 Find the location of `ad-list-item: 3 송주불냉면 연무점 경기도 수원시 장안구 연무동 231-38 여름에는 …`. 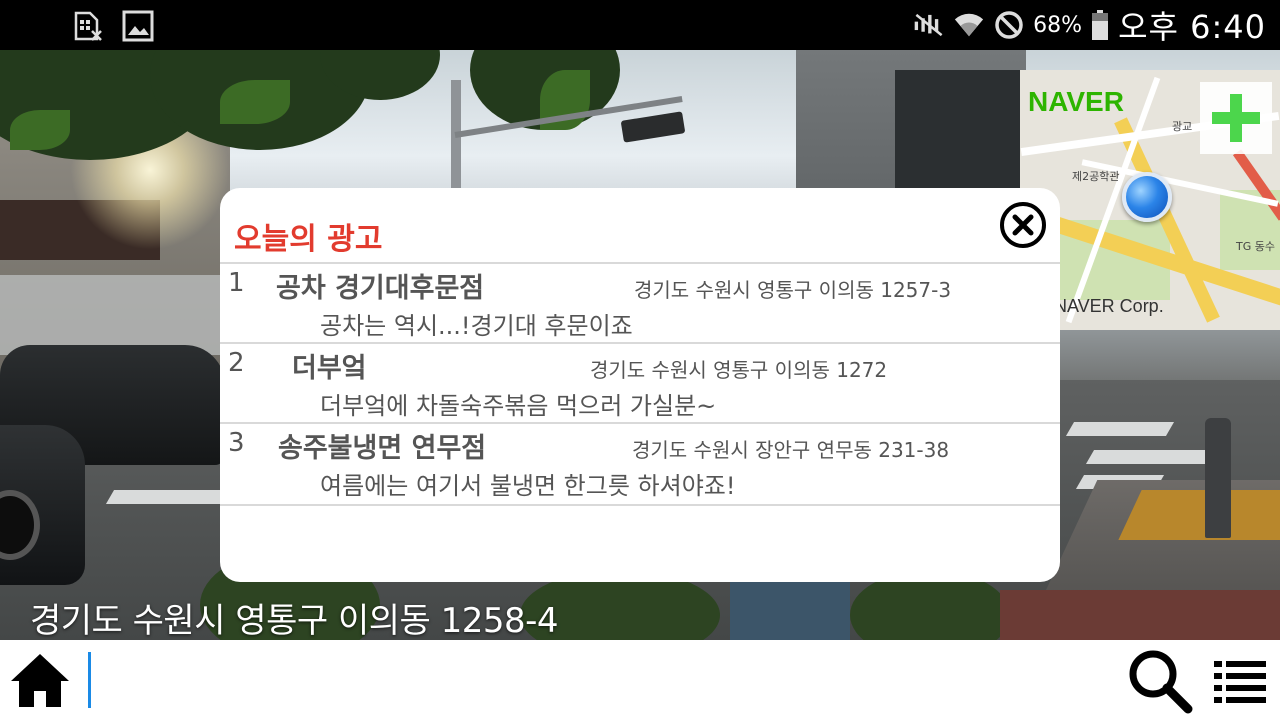

ad-list-item: 3 송주불냉면 연무점 경기도 수원시 장안구 연무동 231-38 여름에는 … is located at coordinates (640, 462).